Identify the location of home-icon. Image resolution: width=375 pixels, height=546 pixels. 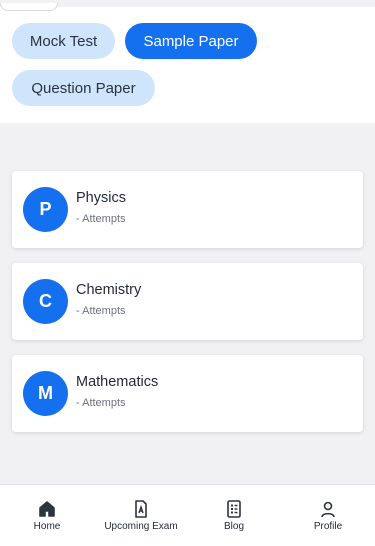
(47, 509).